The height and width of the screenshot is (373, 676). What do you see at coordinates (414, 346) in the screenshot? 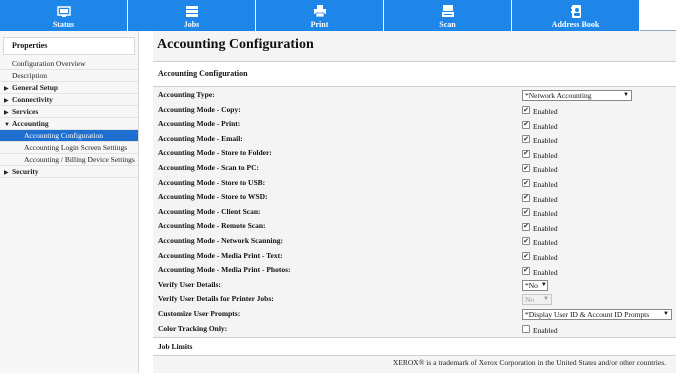
I see `job-limits-section: Job Limits` at bounding box center [414, 346].